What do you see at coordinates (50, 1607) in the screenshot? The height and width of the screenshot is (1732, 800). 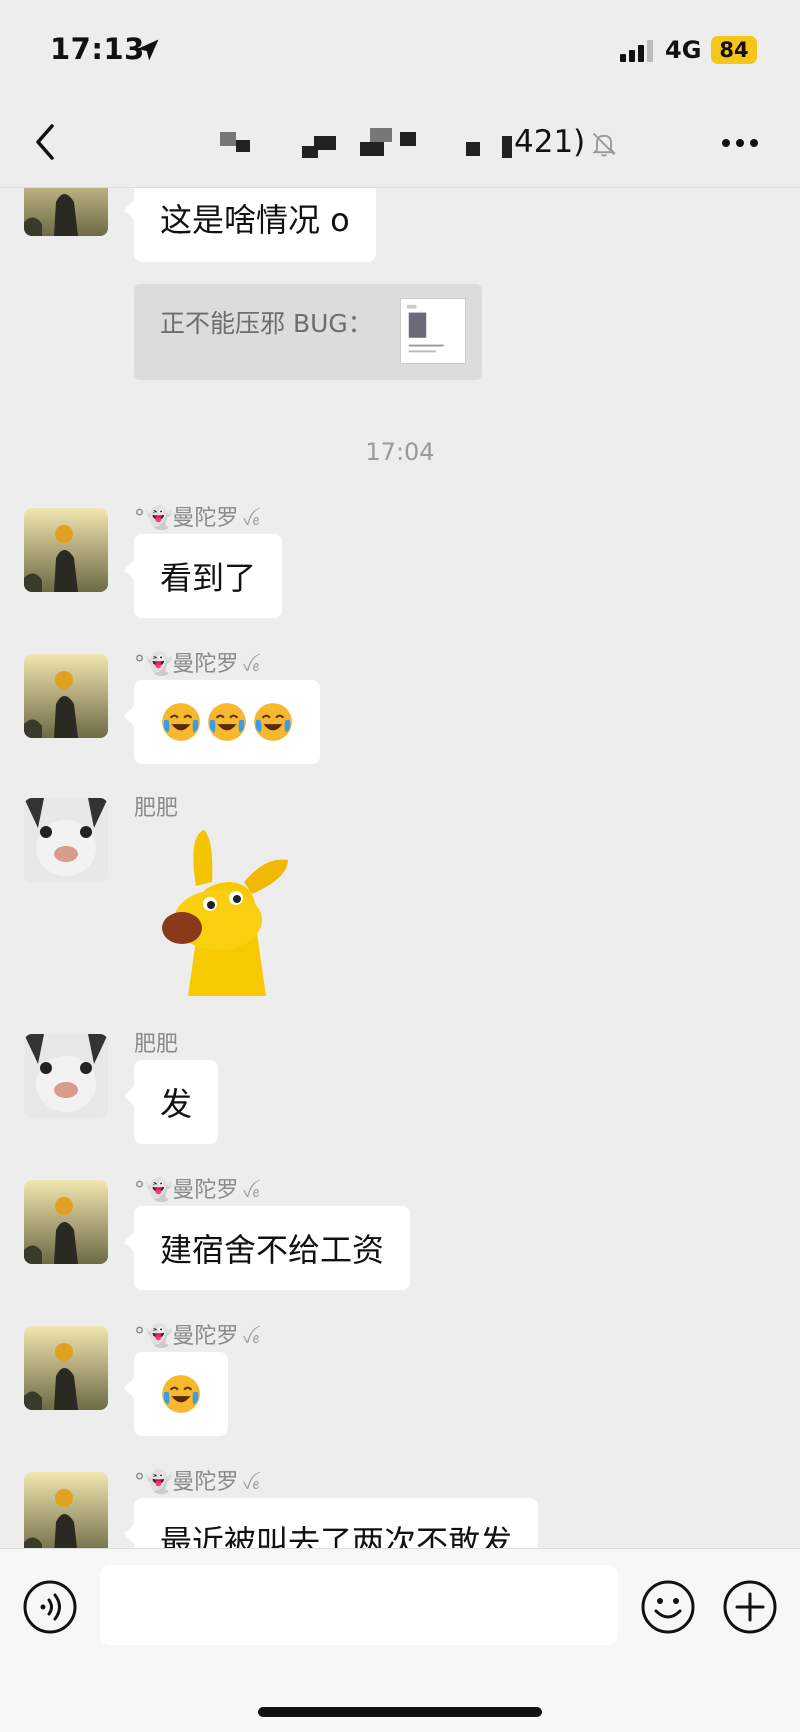 I see `voice-icon` at bounding box center [50, 1607].